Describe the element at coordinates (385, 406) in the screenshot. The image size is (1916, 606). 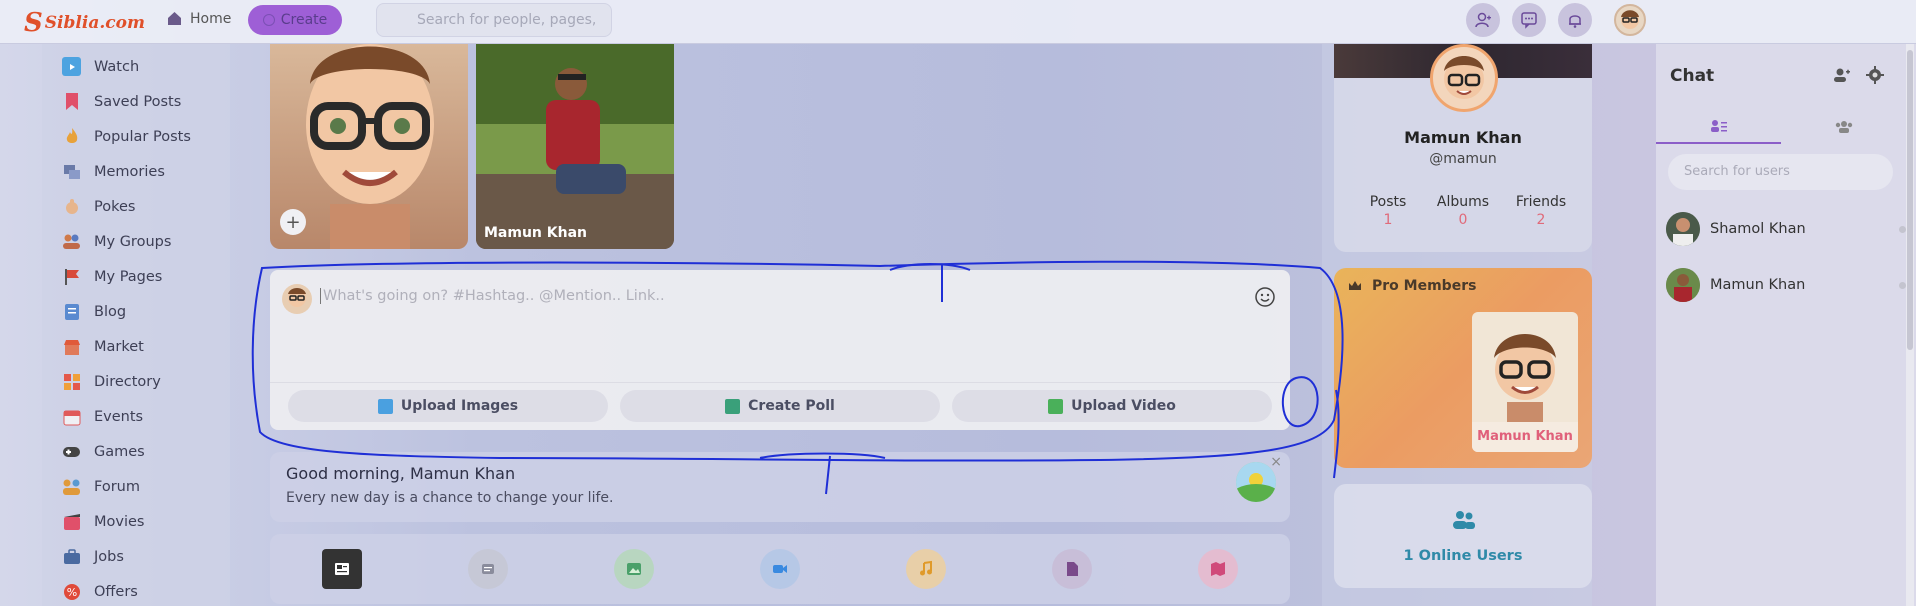
I see `image-icon` at that location.